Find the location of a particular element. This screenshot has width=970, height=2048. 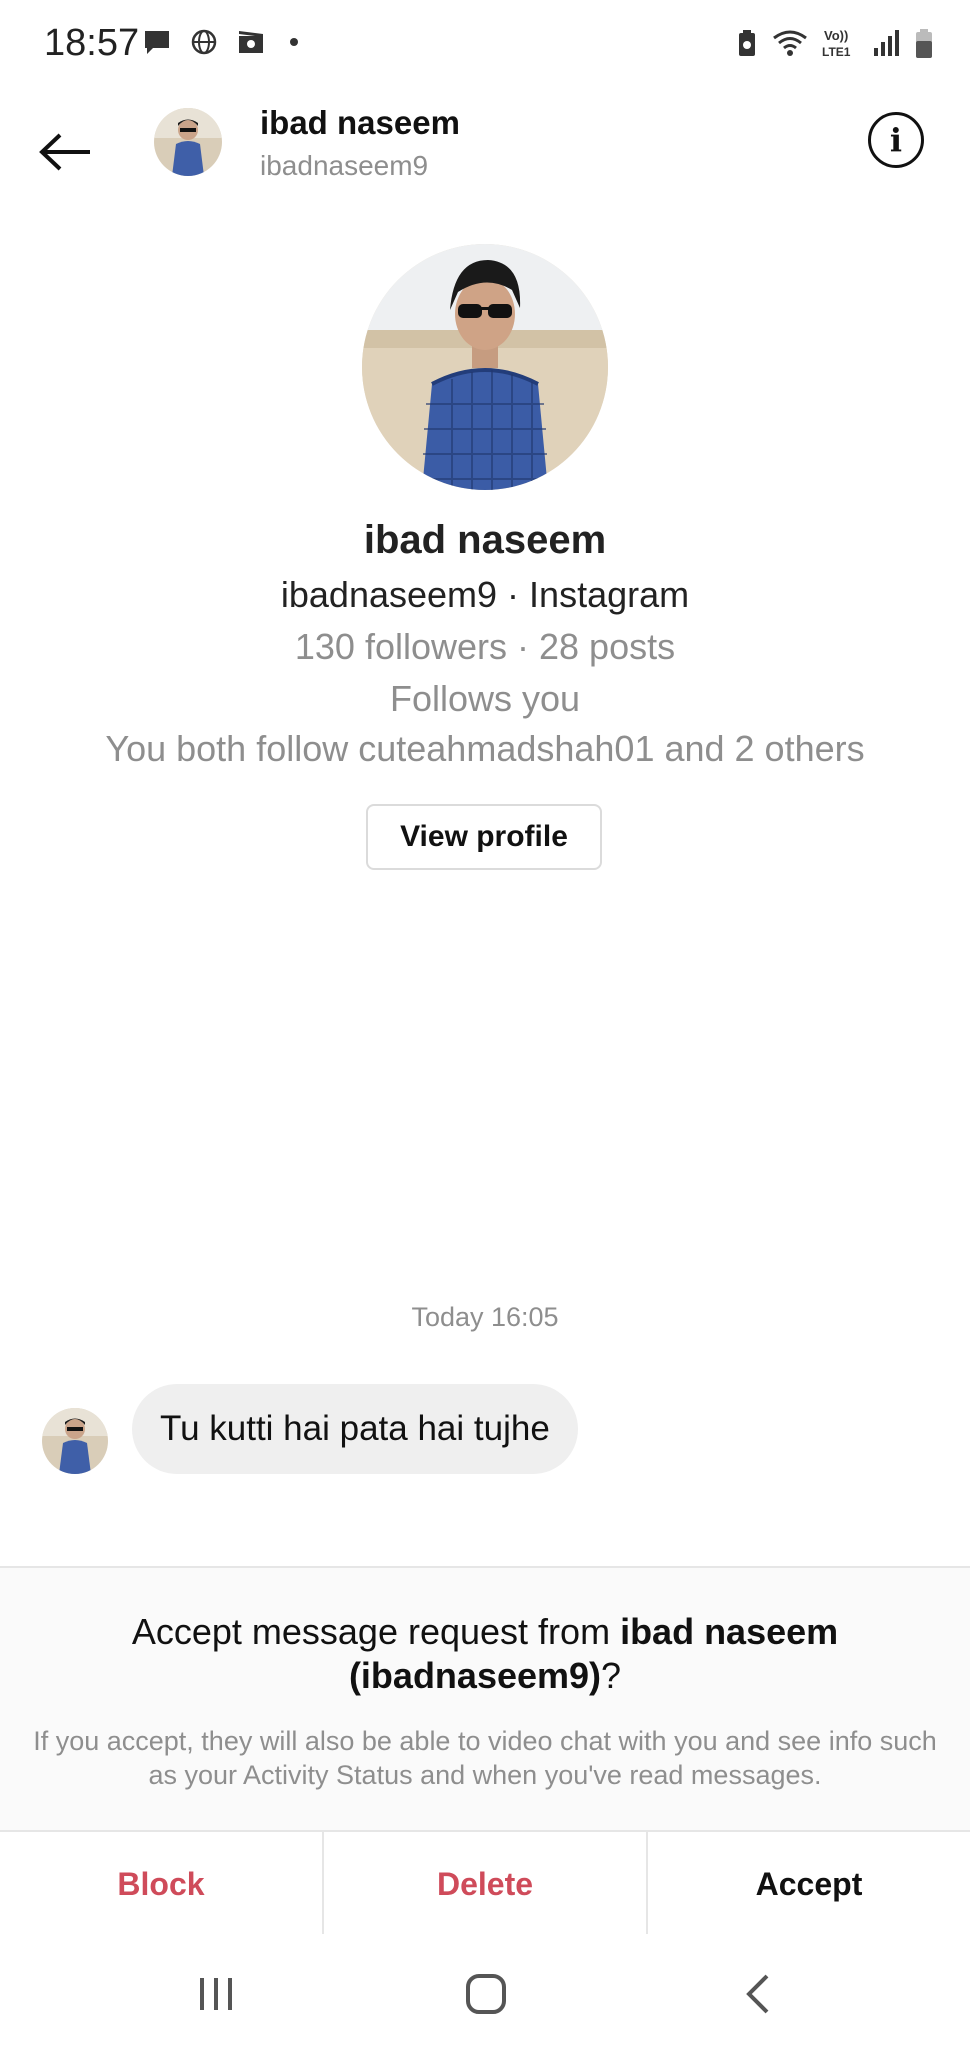

system-nav-bar is located at coordinates (485, 1991).